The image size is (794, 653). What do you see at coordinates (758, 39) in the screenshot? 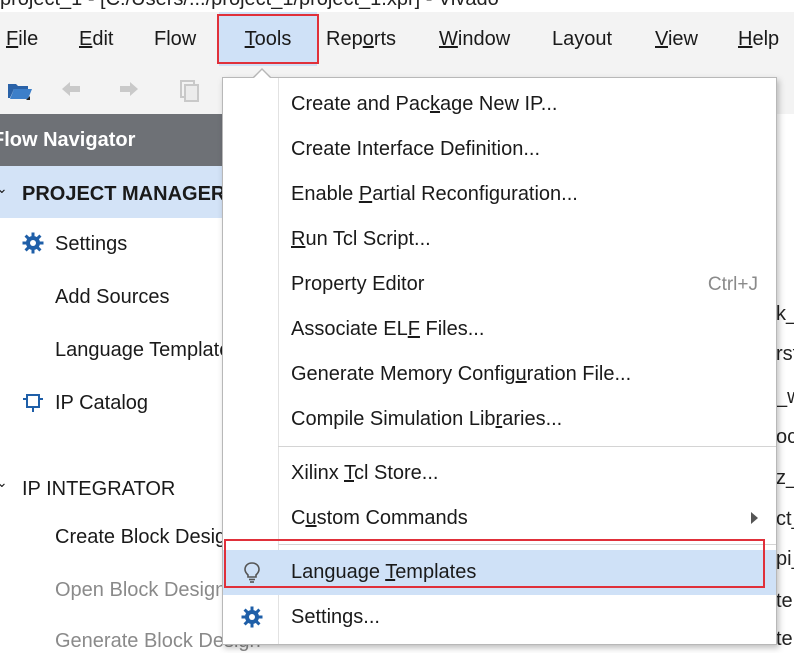
I see `menu-help: Help` at bounding box center [758, 39].